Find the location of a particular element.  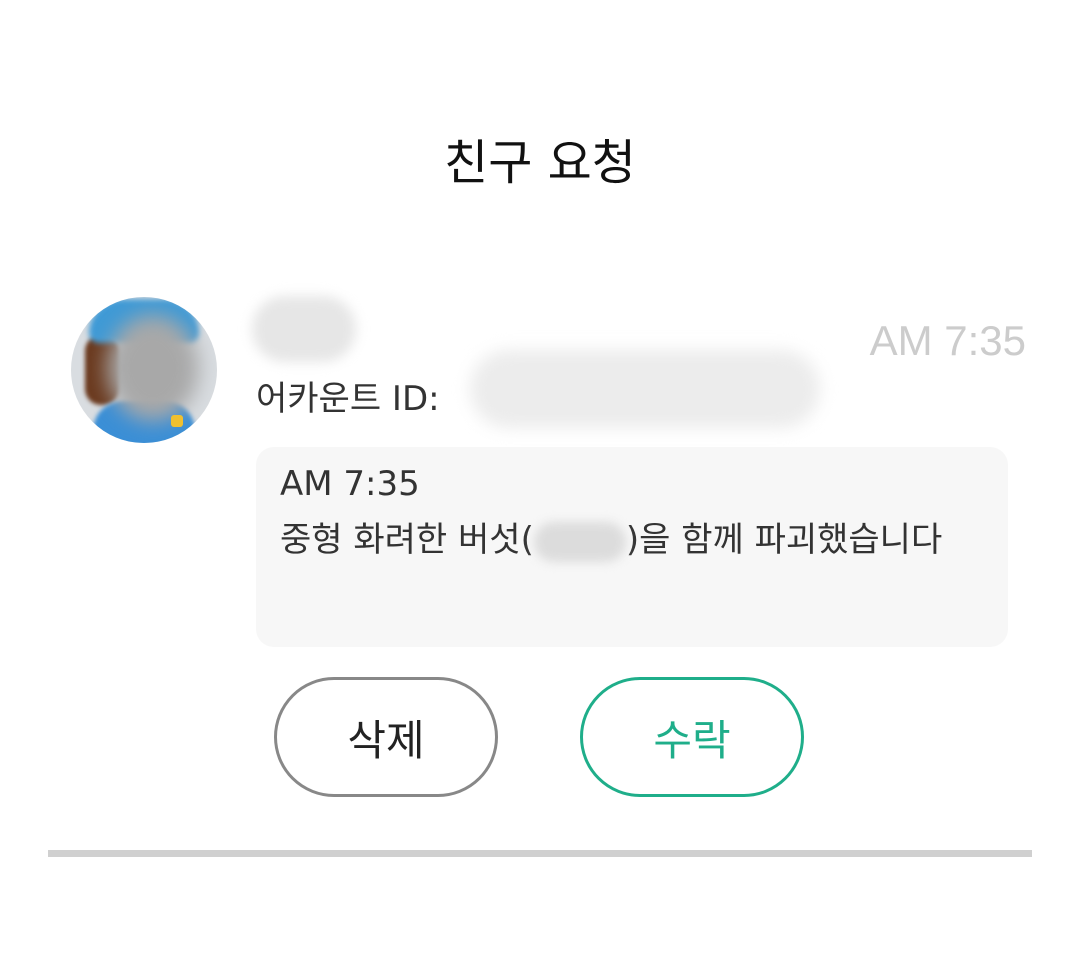

delete-button: 삭제 is located at coordinates (386, 737).